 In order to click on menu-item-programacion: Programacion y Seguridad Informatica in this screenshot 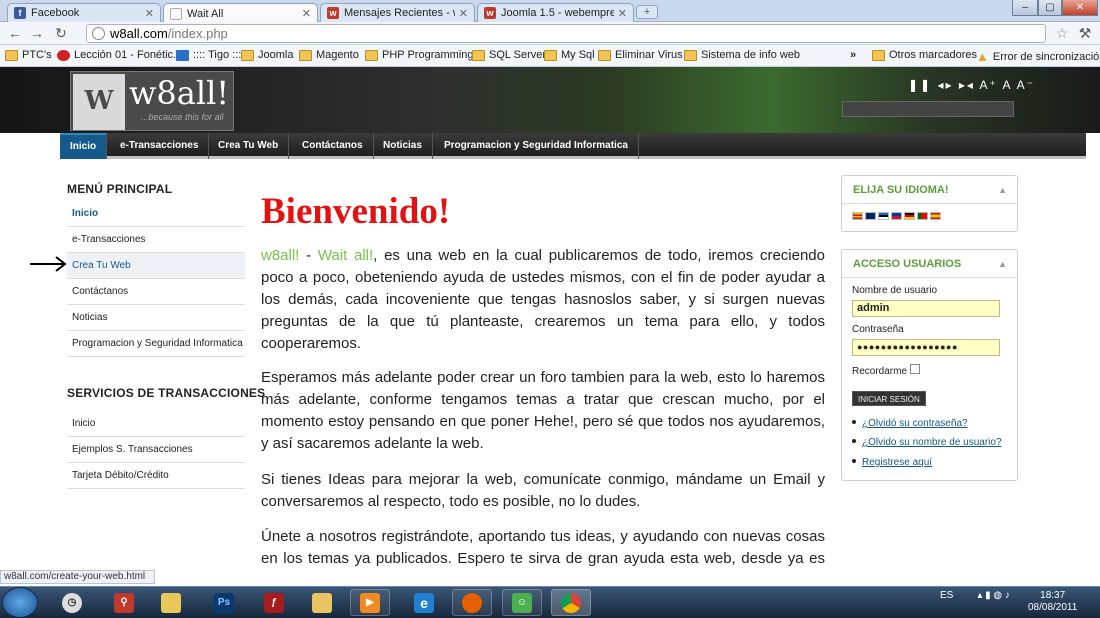, I will do `click(156, 344)`.